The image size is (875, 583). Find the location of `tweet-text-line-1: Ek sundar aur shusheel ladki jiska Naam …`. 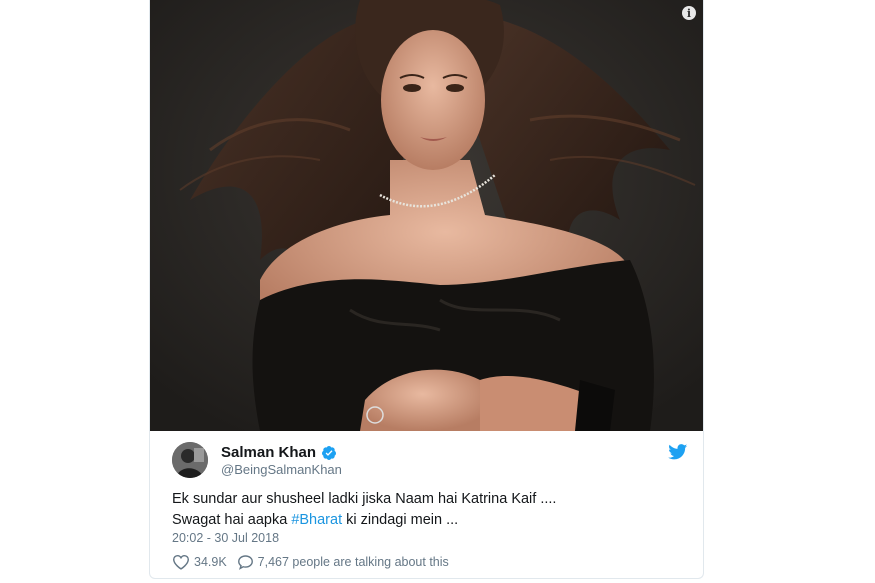

tweet-text-line-1: Ek sundar aur shusheel ladki jiska Naam … is located at coordinates (364, 499).